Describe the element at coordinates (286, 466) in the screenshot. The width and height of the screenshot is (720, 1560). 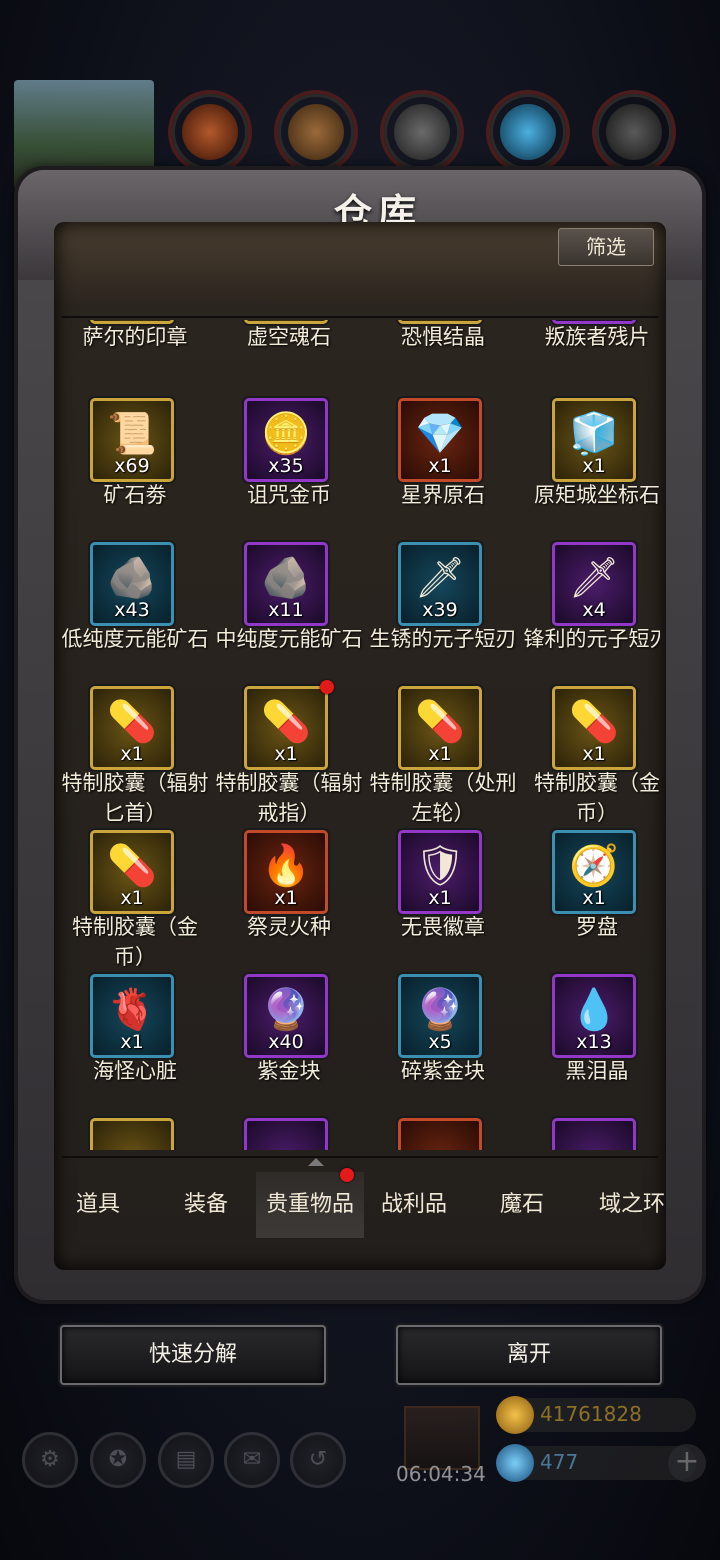
I see `item-quantity: x35` at that location.